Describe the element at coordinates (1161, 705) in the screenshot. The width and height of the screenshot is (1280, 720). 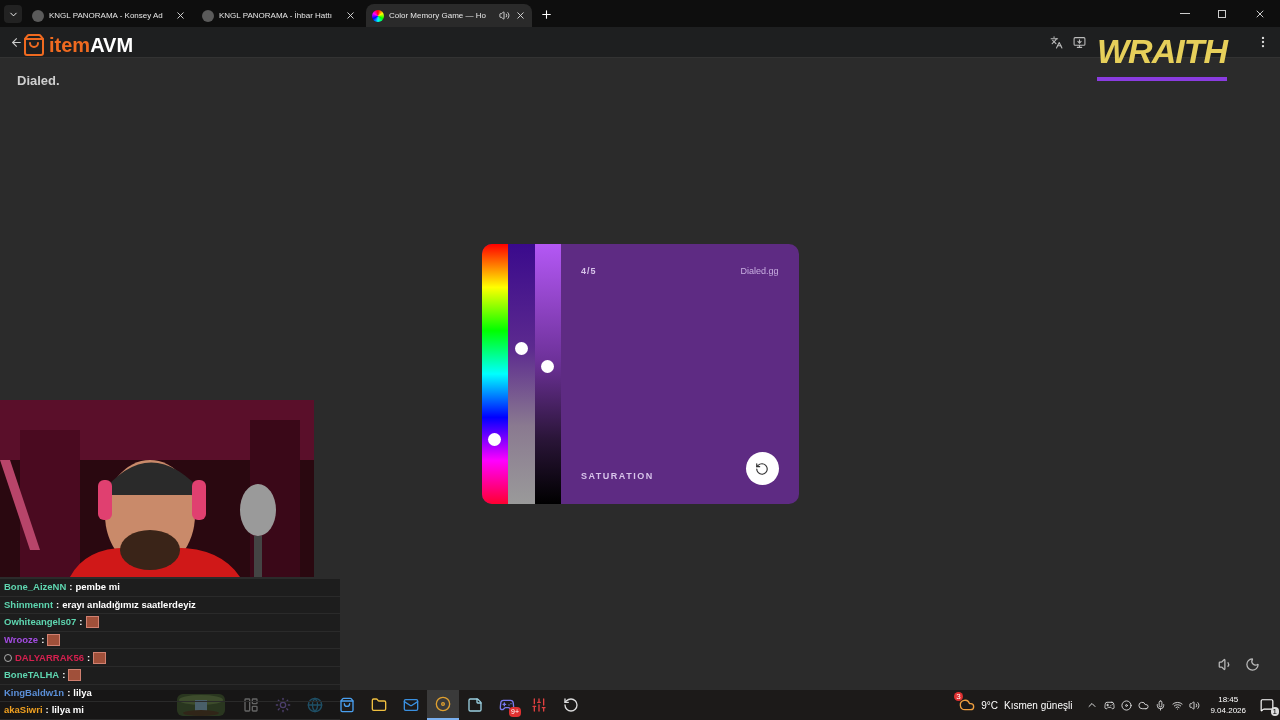
I see `microphone-icon` at that location.